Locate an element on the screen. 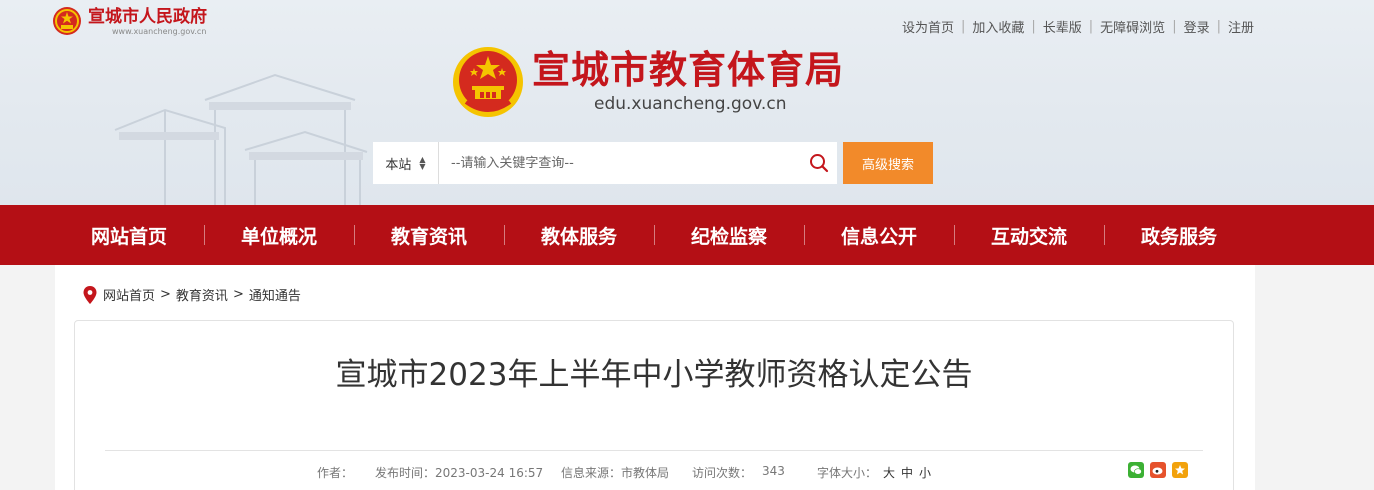 Image resolution: width=1374 pixels, height=490 pixels. nav-item-overview: 单位概况 is located at coordinates (279, 235).